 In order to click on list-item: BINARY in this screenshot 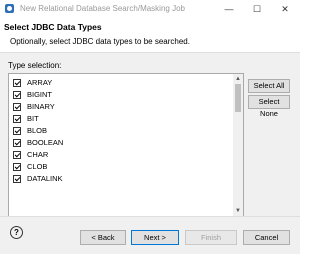, I will do `click(34, 106)`.